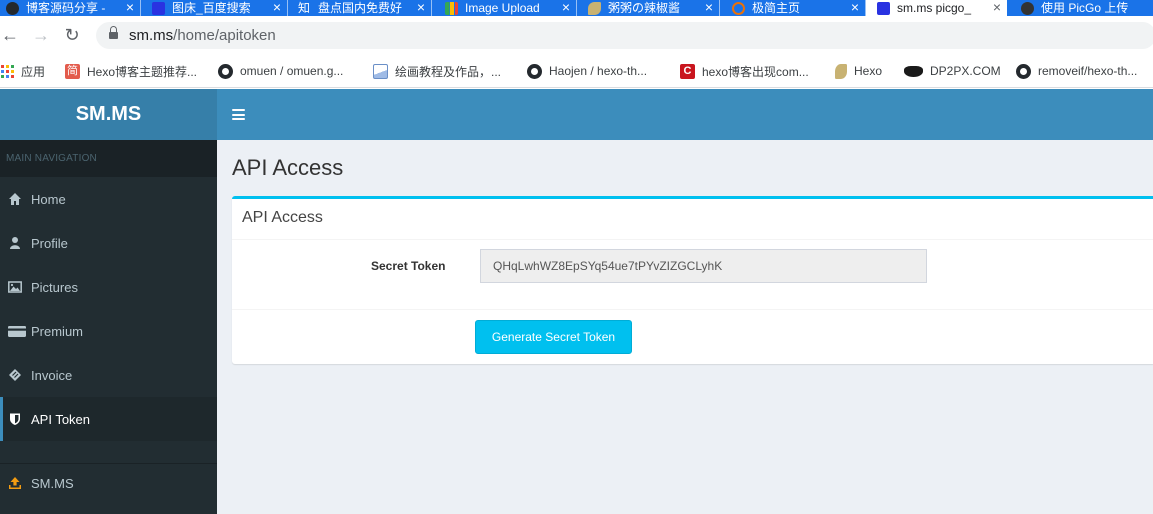 This screenshot has height=514, width=1153. Describe the element at coordinates (108, 375) in the screenshot. I see `sidebar-item-invoice: Invoice` at that location.